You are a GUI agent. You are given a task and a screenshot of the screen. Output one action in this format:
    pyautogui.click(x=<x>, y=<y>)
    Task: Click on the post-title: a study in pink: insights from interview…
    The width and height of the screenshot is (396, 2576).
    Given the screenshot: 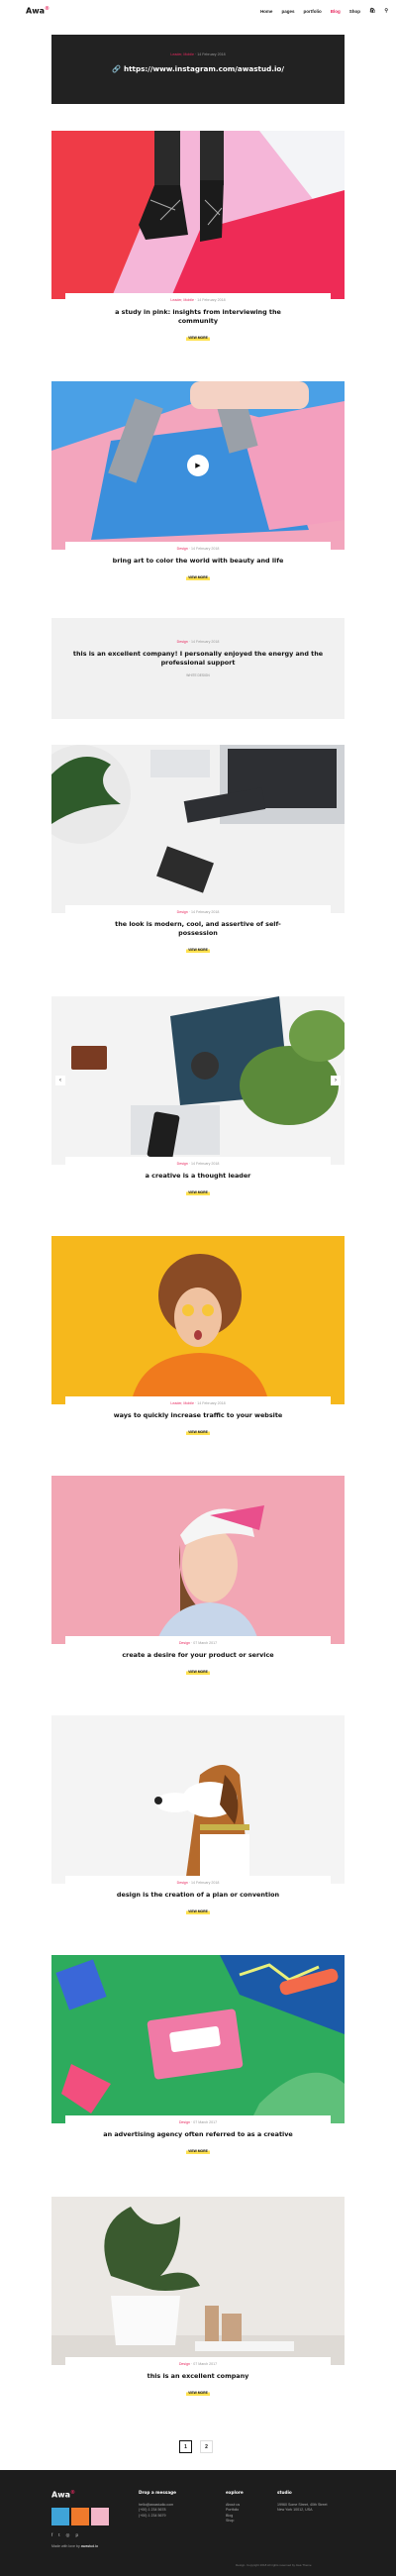 What is the action you would take?
    pyautogui.click(x=198, y=317)
    